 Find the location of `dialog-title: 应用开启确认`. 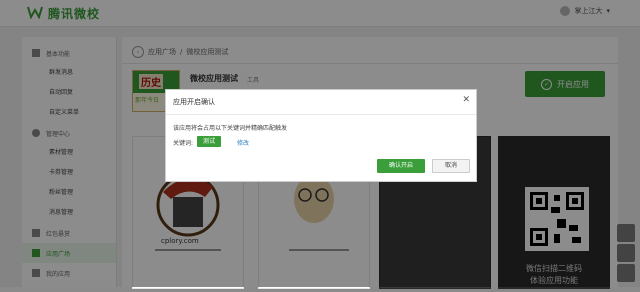

dialog-title: 应用开启确认 is located at coordinates (194, 102).